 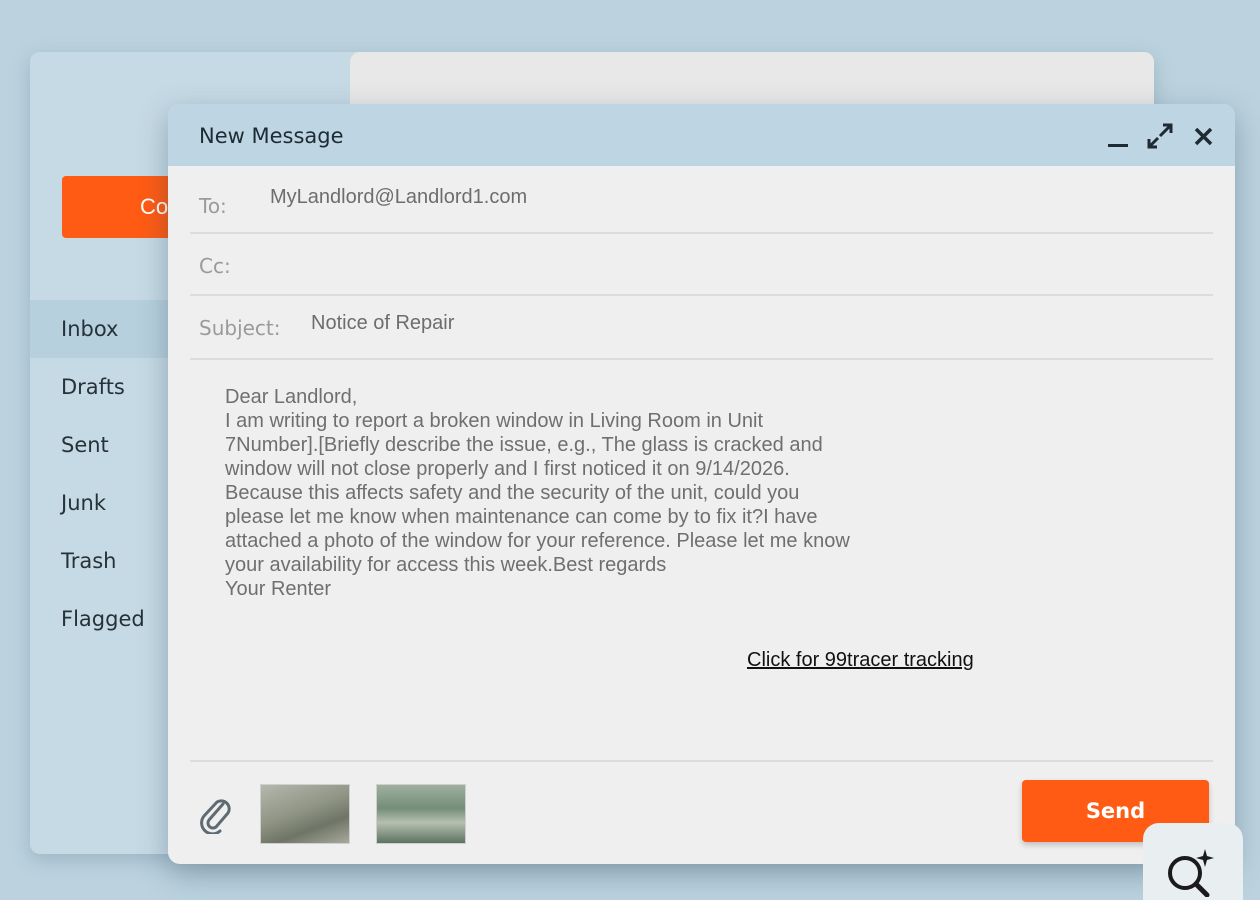 What do you see at coordinates (213, 206) in the screenshot?
I see `to-label: To:` at bounding box center [213, 206].